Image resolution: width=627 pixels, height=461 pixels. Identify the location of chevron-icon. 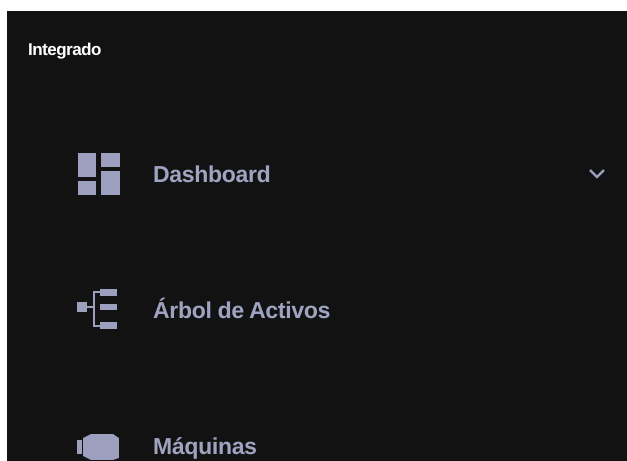
(597, 174).